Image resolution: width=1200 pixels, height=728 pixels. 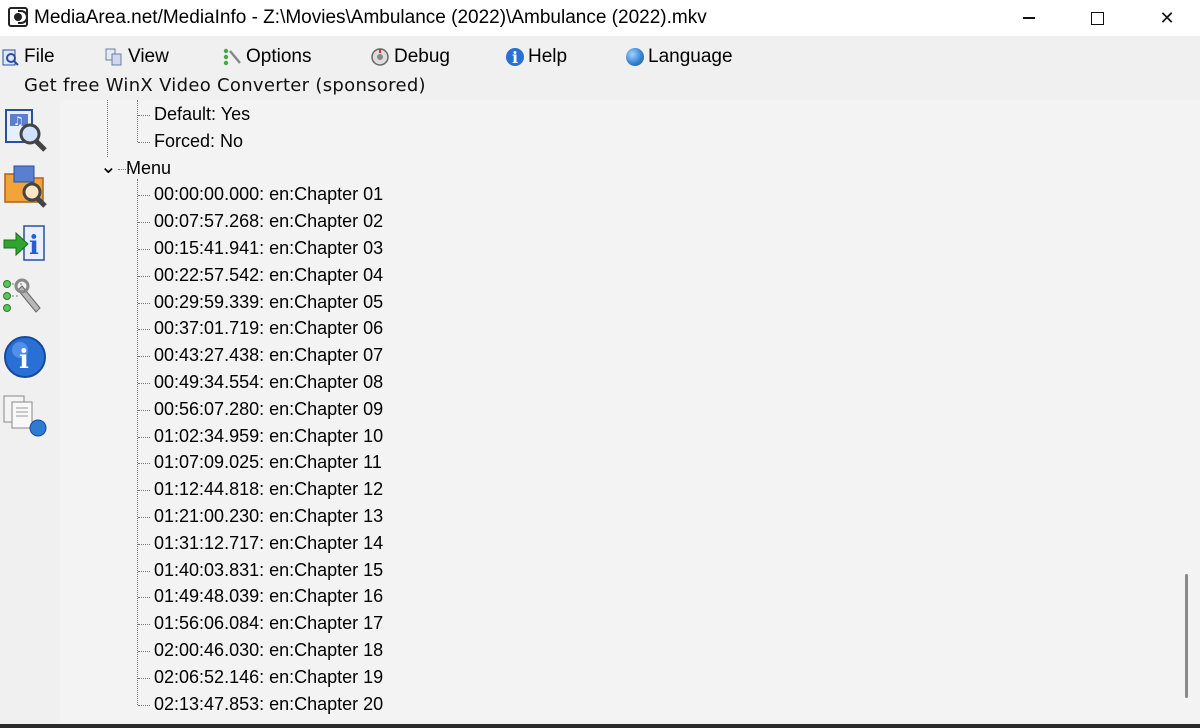 I want to click on knowledge-base-button, so click(x=25, y=415).